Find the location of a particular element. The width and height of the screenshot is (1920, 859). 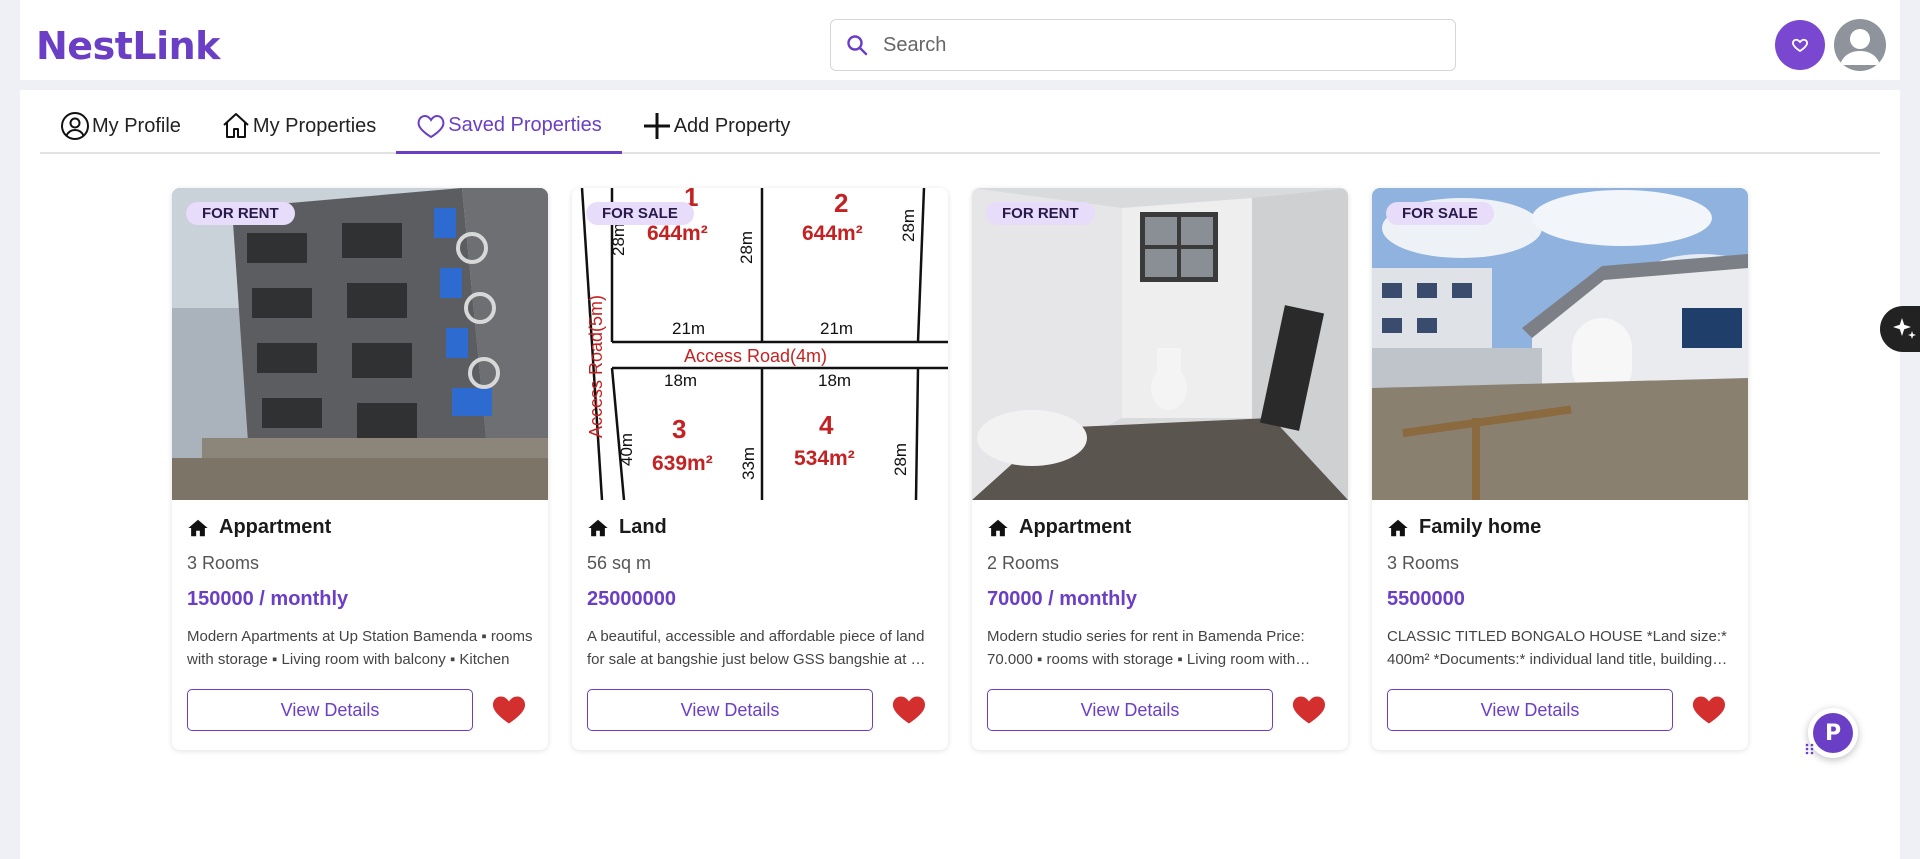

apartment-building-illustration is located at coordinates (360, 344).